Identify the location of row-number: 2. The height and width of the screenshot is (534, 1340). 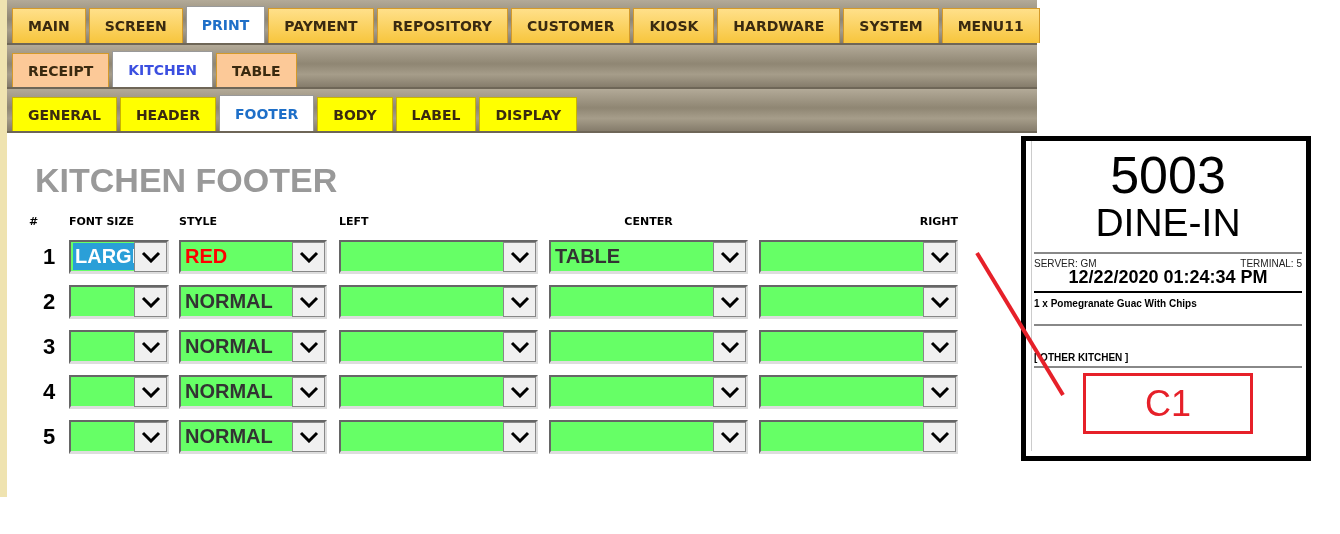
(49, 302).